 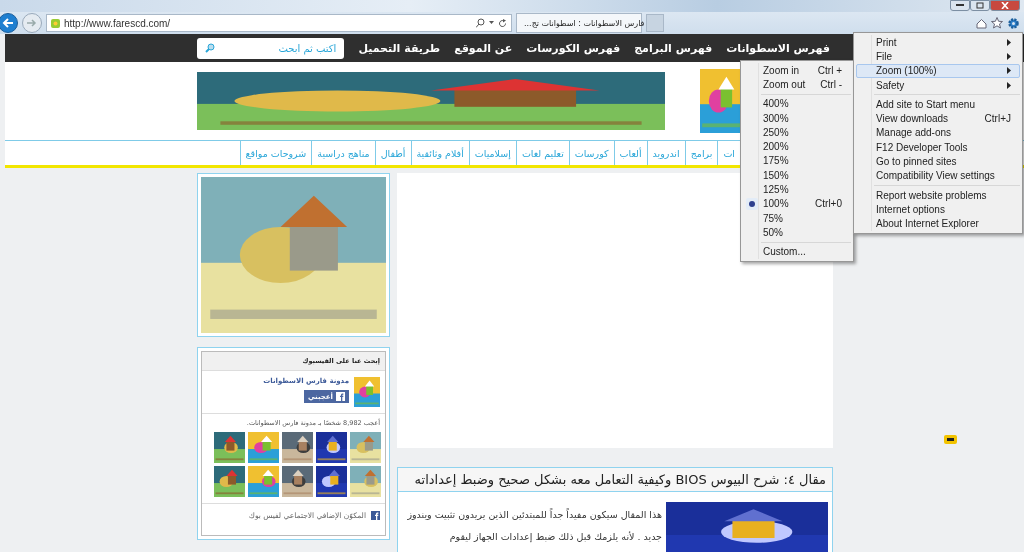 I want to click on menu-item: Manage add-ons, so click(x=938, y=133).